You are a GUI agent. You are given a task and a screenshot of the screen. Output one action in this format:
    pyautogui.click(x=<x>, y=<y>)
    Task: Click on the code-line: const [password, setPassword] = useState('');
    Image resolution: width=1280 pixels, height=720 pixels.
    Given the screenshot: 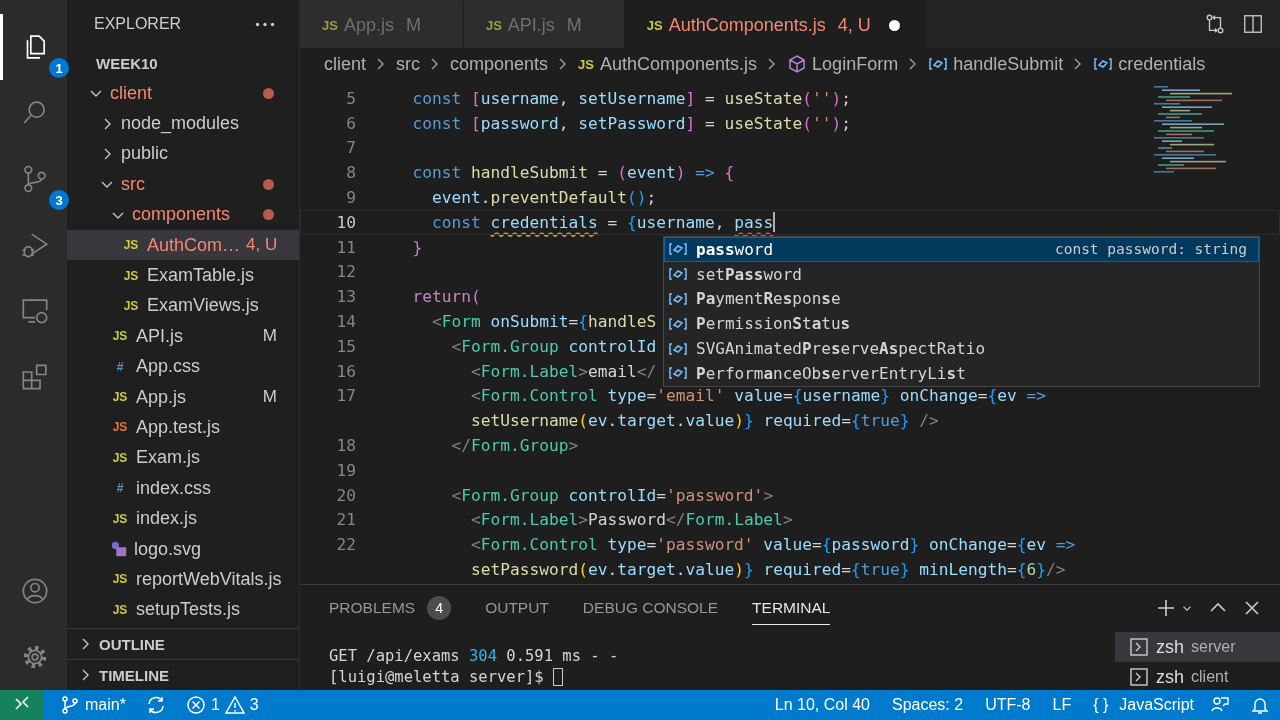 What is the action you would take?
    pyautogui.click(x=631, y=123)
    